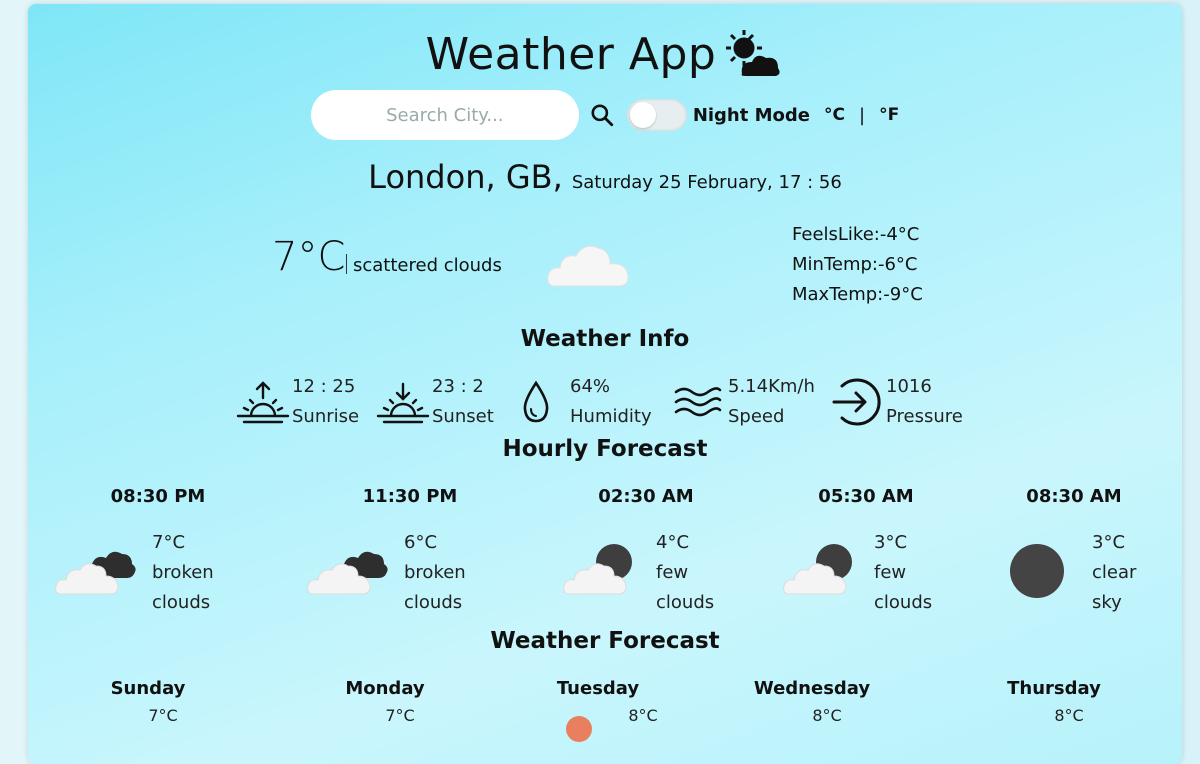 Image resolution: width=1200 pixels, height=764 pixels. Describe the element at coordinates (346, 264) in the screenshot. I see `desc-divider` at that location.